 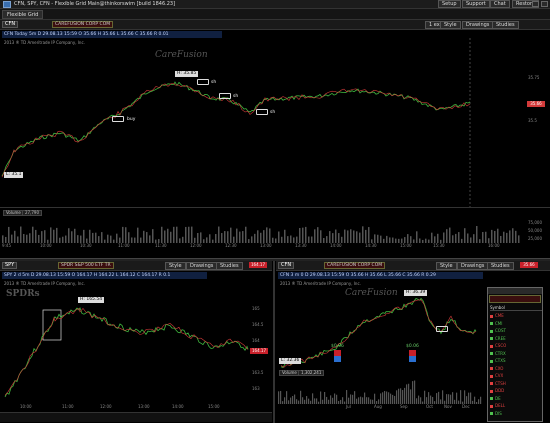 I want to click on spy-drawings-menu: Drawings, so click(x=202, y=266).